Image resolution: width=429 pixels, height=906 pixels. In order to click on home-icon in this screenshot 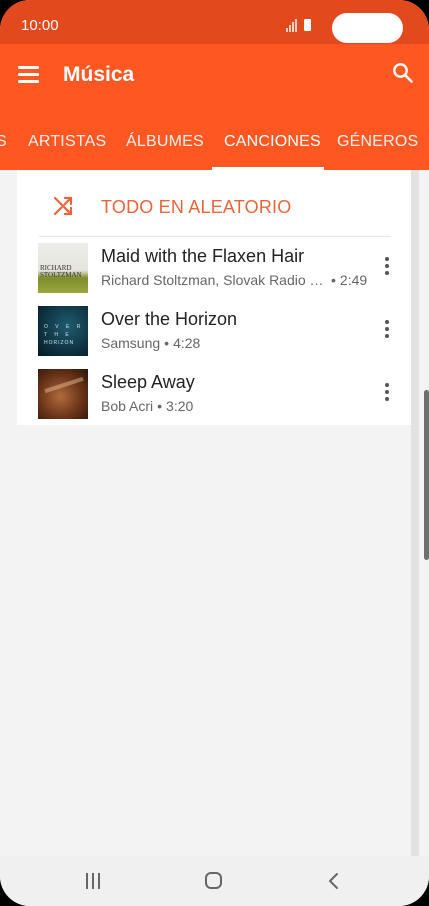, I will do `click(213, 880)`.